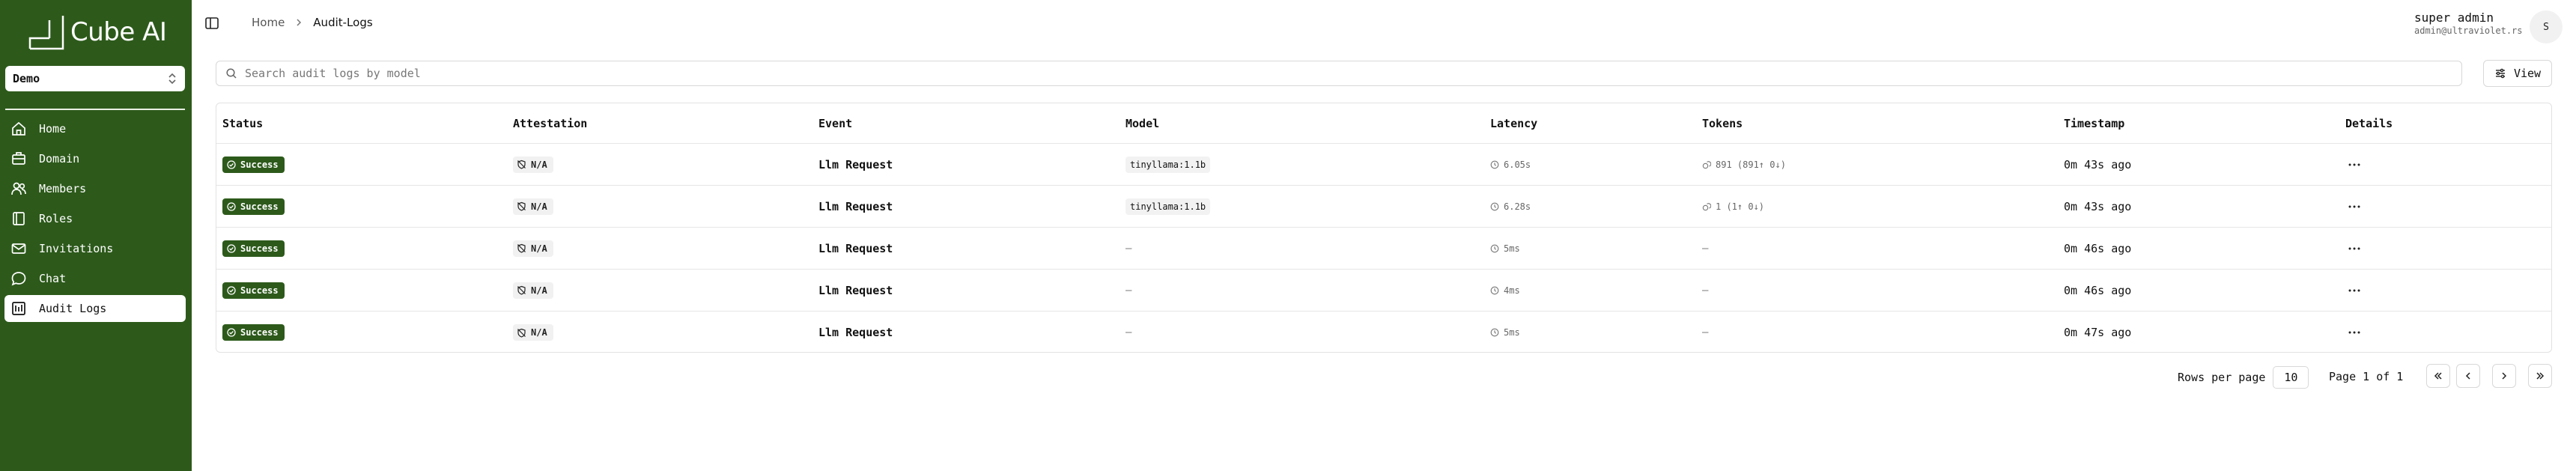  I want to click on tokens-empty: —, so click(1705, 248).